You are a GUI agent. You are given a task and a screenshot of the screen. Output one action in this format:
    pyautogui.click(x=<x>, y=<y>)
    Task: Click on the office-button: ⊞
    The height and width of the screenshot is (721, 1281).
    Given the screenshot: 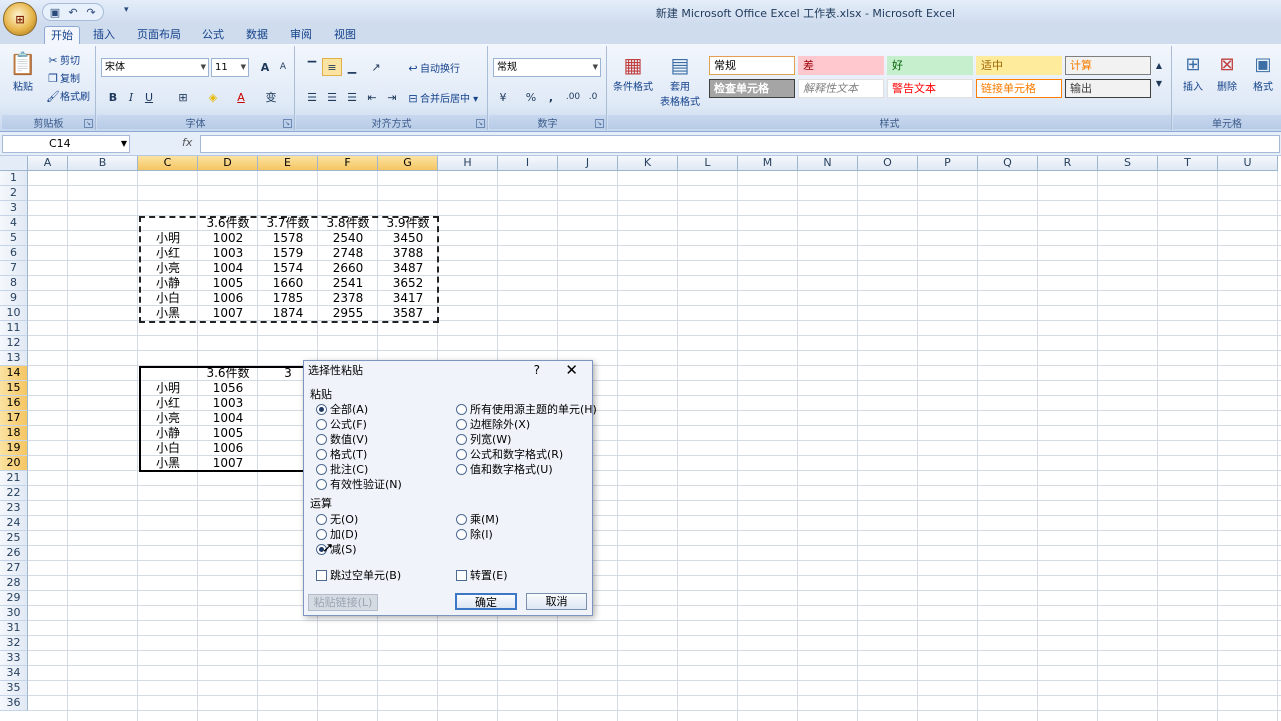 What is the action you would take?
    pyautogui.click(x=20, y=19)
    